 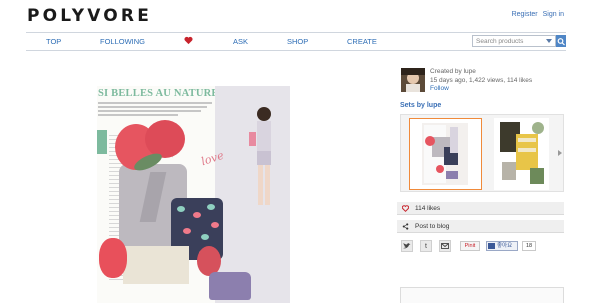 I want to click on heart-icon, so click(x=188, y=40).